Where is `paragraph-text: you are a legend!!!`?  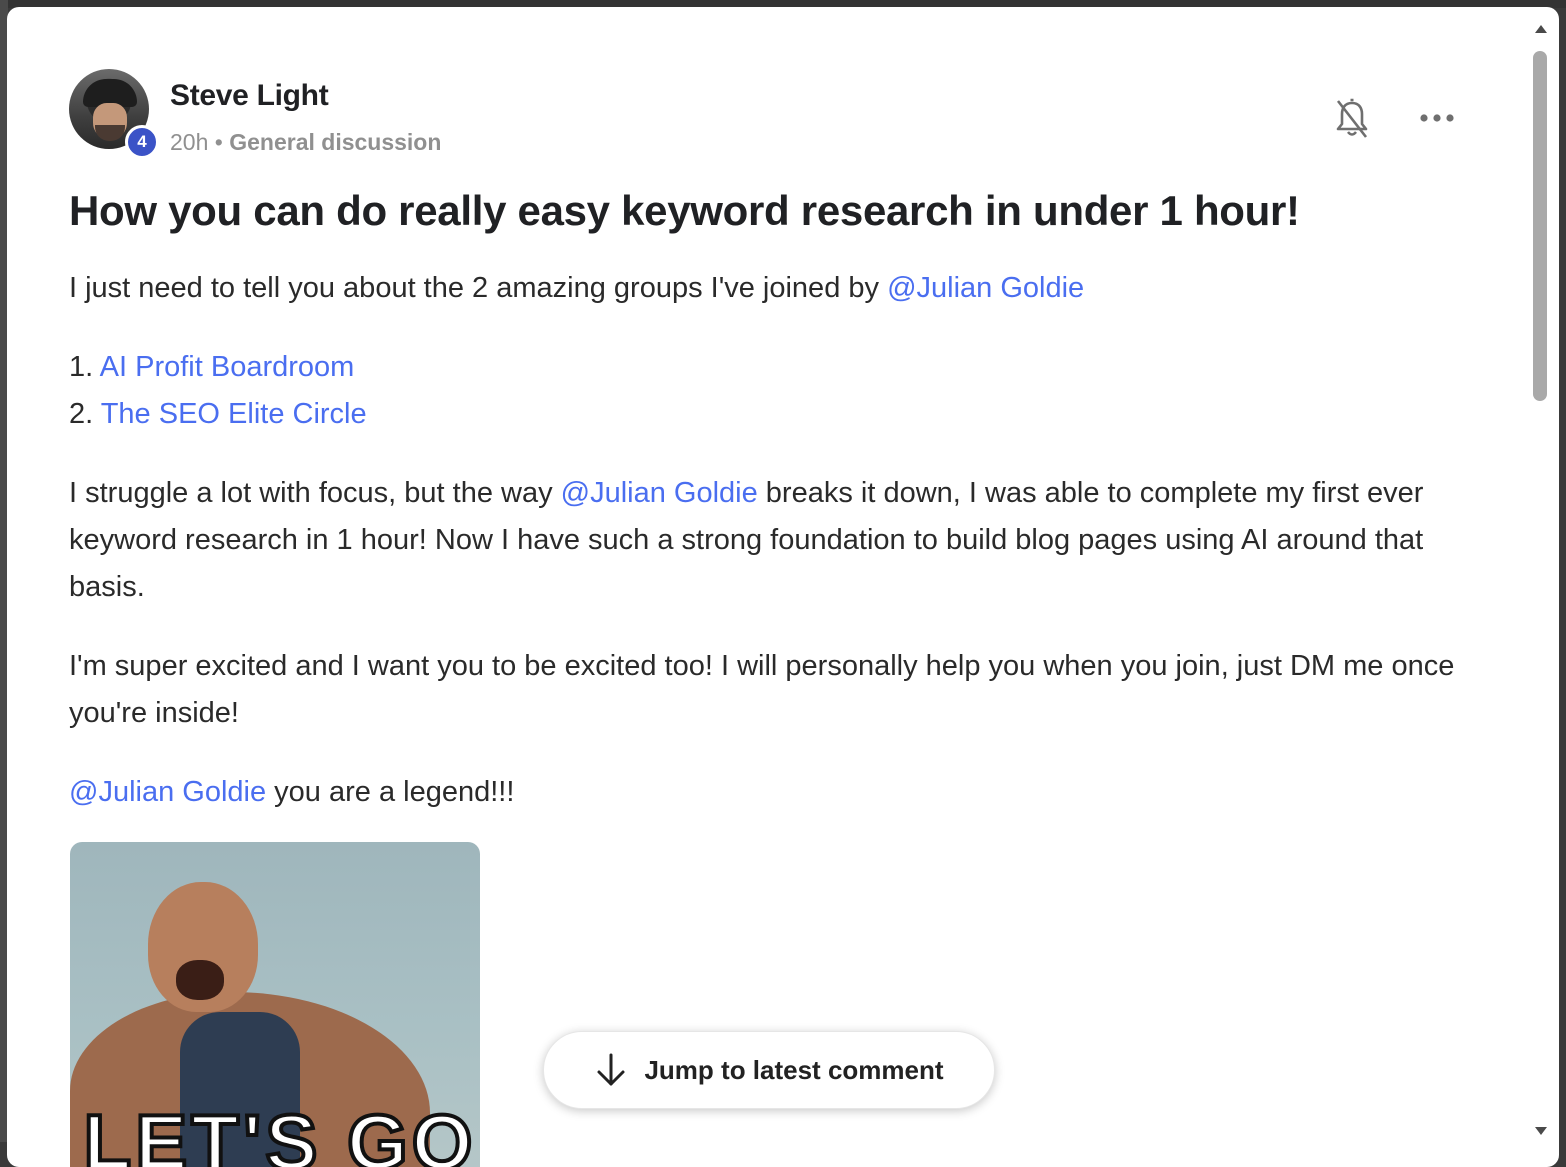
paragraph-text: you are a legend!!! is located at coordinates (390, 792).